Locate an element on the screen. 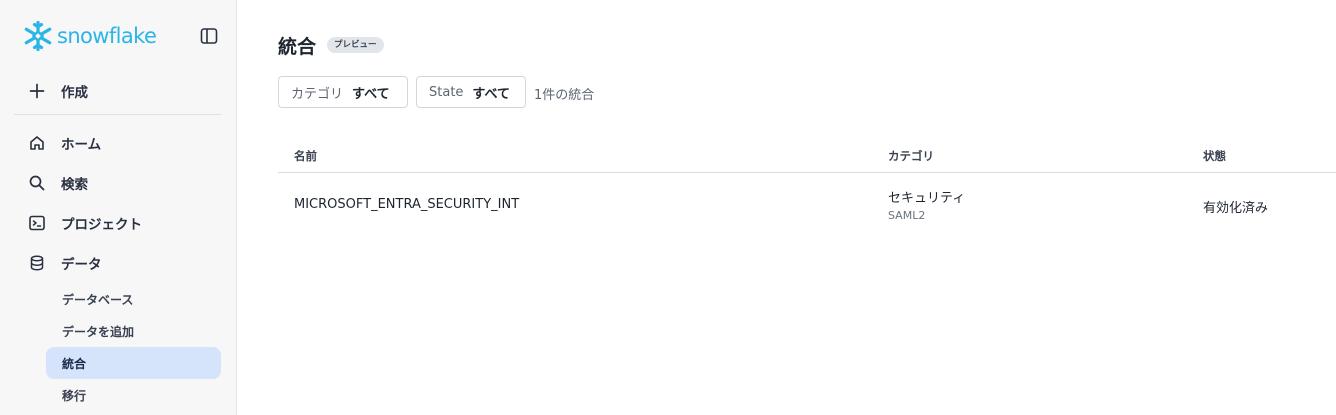 Image resolution: width=1336 pixels, height=415 pixels. sidebar-item-search: 検索 is located at coordinates (58, 183).